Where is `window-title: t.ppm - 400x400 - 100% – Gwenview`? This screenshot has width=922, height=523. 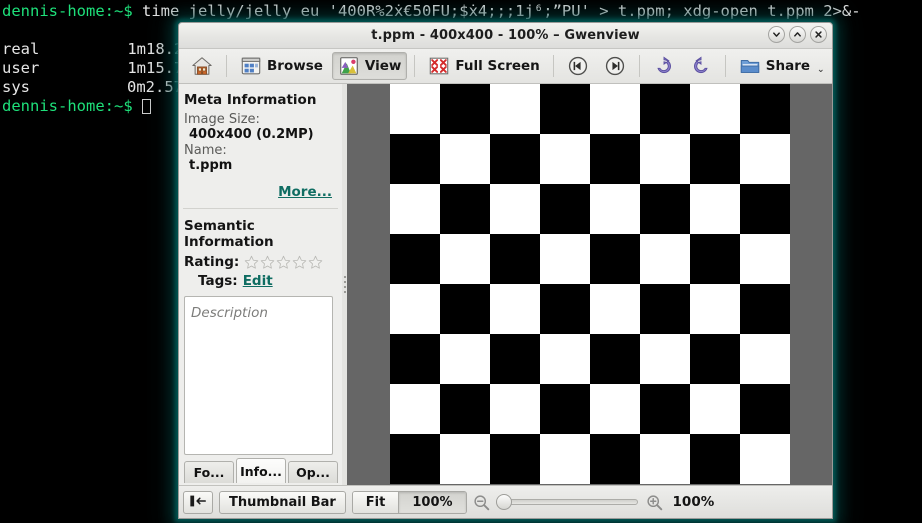 window-title: t.ppm - 400x400 - 100% – Gwenview is located at coordinates (505, 35).